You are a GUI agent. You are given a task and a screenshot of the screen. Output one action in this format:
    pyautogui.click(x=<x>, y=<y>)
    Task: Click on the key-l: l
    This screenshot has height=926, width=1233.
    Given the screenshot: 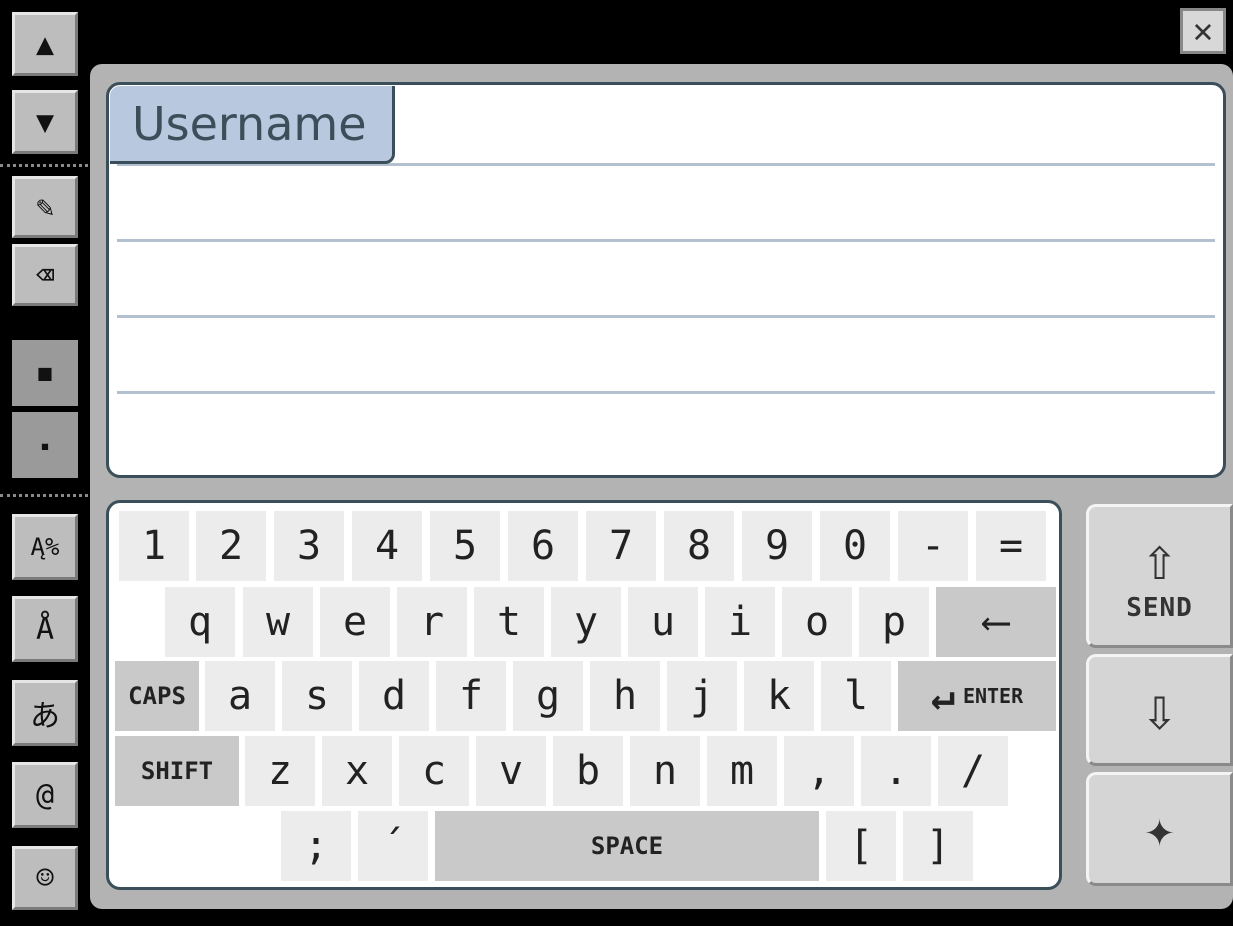 What is the action you would take?
    pyautogui.click(x=856, y=696)
    